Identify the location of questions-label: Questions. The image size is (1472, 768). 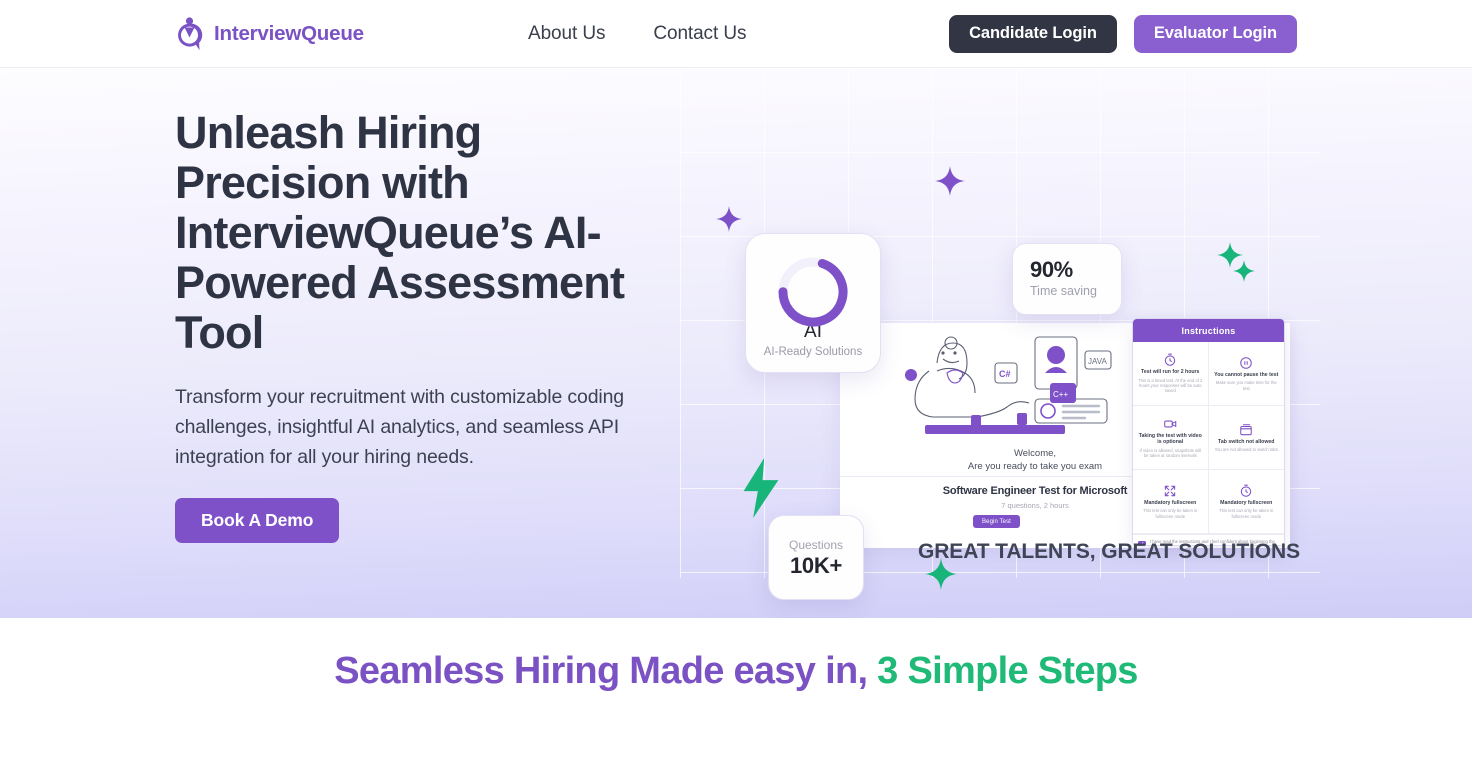
(816, 544).